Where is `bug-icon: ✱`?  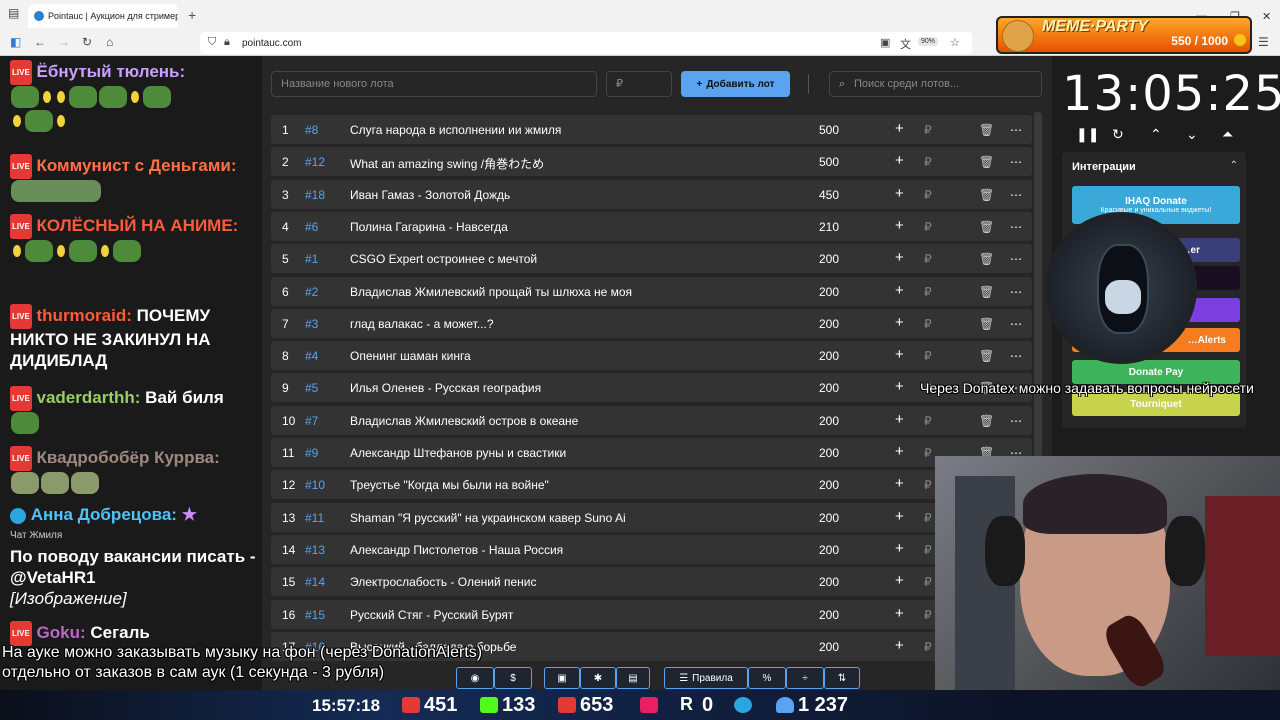 bug-icon: ✱ is located at coordinates (598, 678).